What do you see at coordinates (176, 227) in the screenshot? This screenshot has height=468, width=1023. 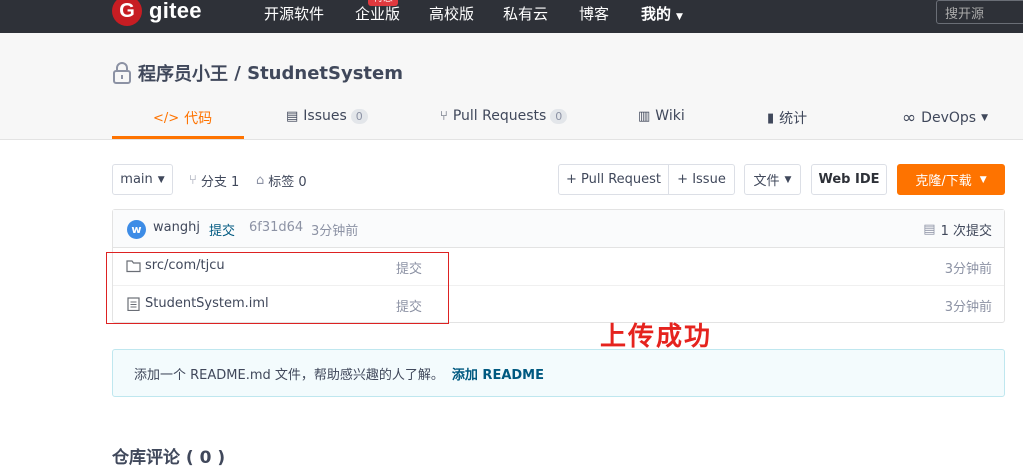 I see `commit-author: wanghj` at bounding box center [176, 227].